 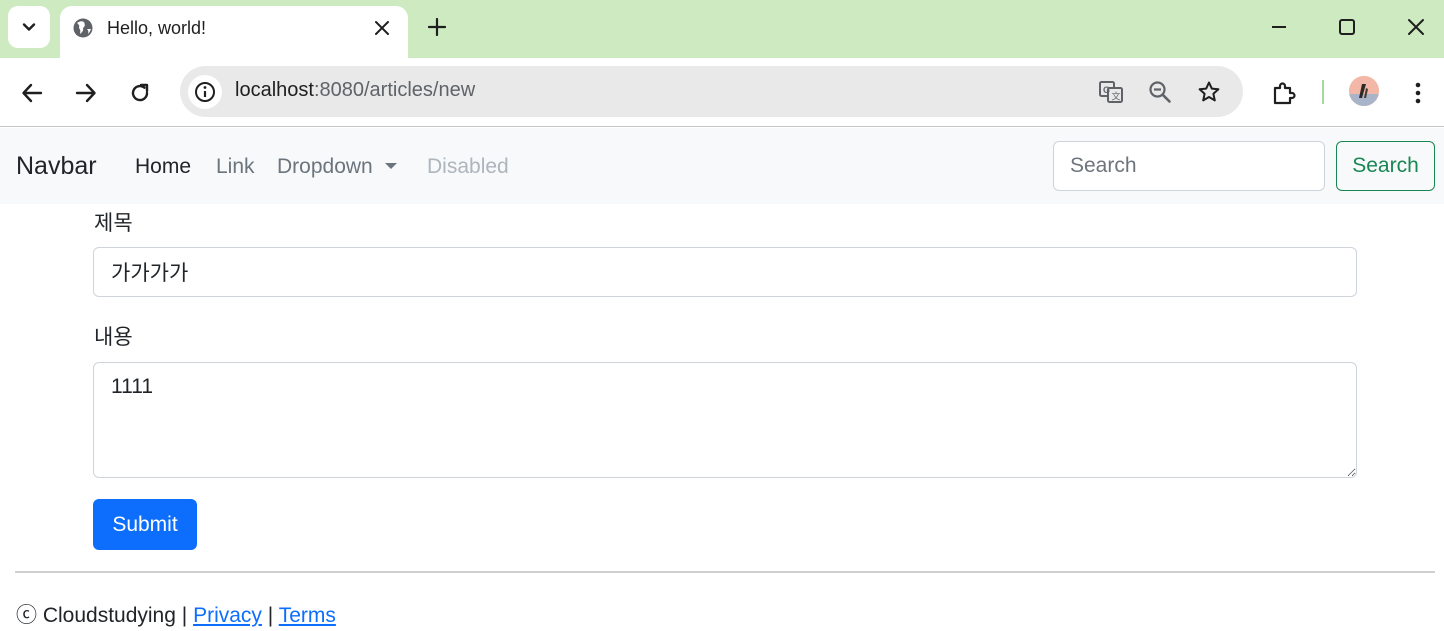 I want to click on navbar-brand: Navbar, so click(x=56, y=166).